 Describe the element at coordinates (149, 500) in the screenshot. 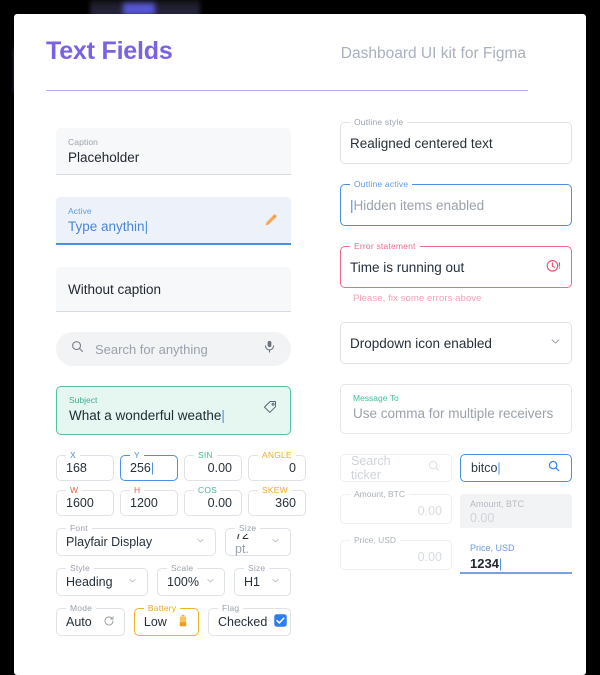

I see `number-field-h: H 1200` at that location.